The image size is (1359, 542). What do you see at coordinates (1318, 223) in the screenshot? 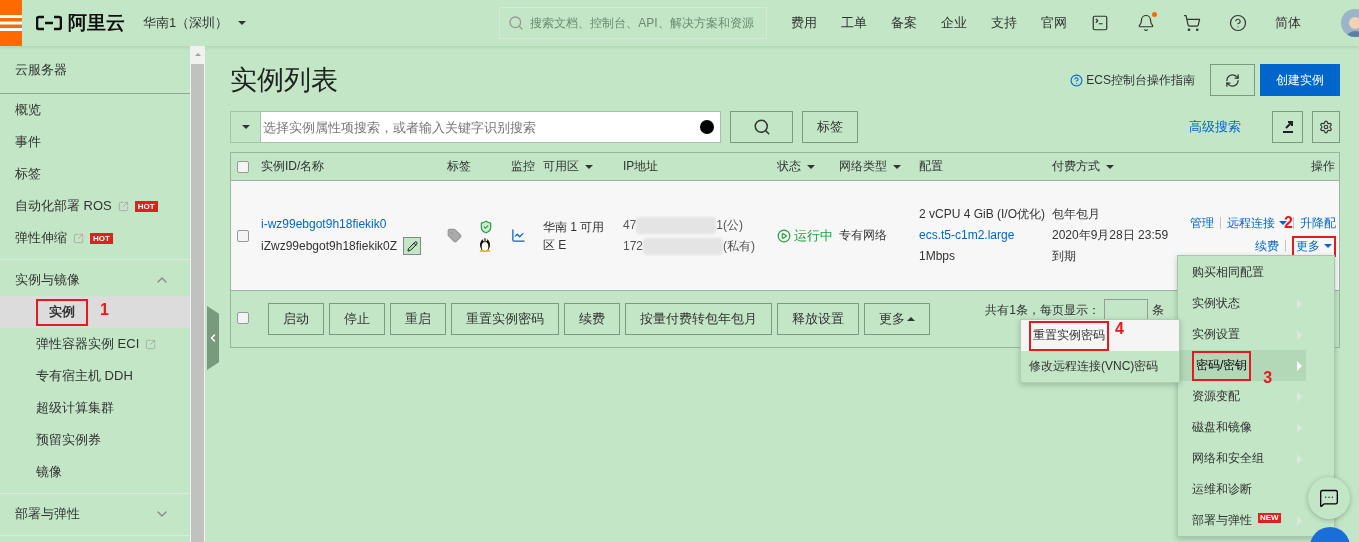
I see `action-link: 升降配` at bounding box center [1318, 223].